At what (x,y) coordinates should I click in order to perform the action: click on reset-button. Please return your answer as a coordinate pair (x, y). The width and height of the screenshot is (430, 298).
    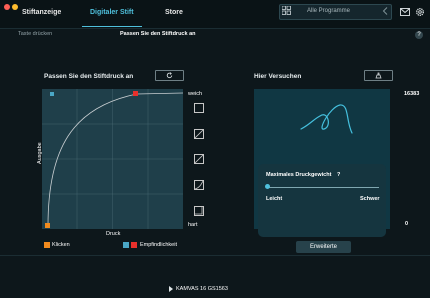
    Looking at the image, I should click on (169, 75).